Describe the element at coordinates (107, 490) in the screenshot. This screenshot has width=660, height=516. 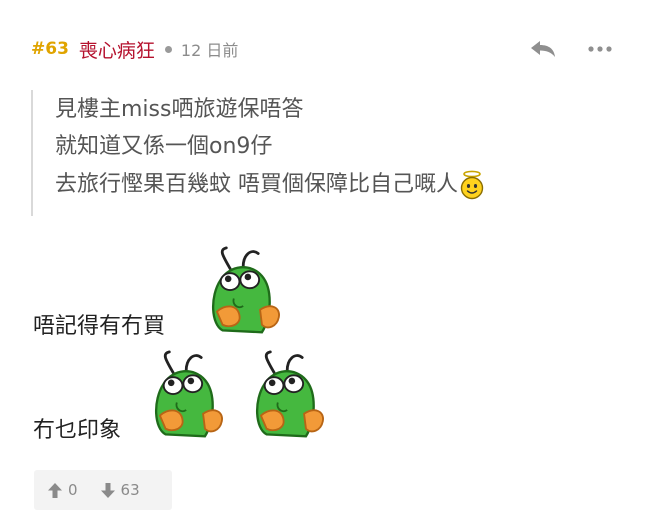
I see `arrow-down-icon` at that location.